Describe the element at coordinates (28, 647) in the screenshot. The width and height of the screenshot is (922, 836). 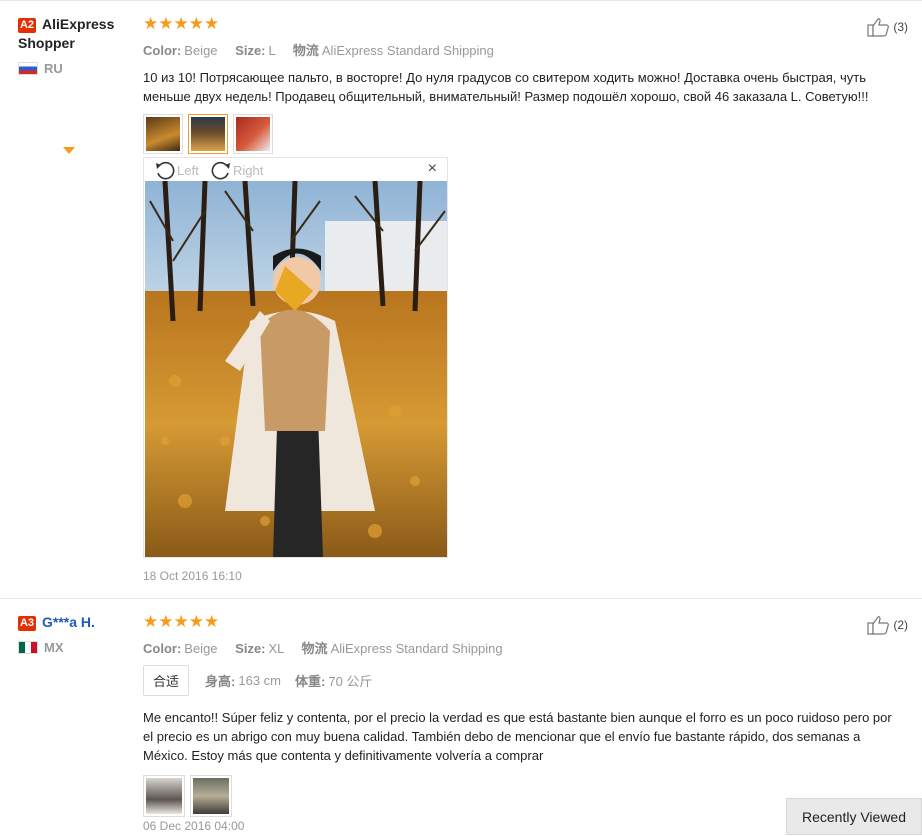
I see `flag-mx-icon` at that location.